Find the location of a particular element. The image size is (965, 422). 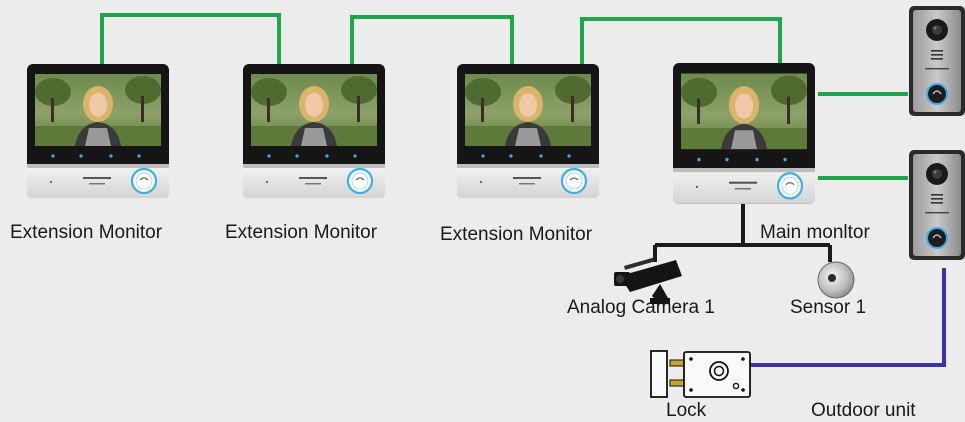

label-sensor: Sensor 1 is located at coordinates (828, 307).